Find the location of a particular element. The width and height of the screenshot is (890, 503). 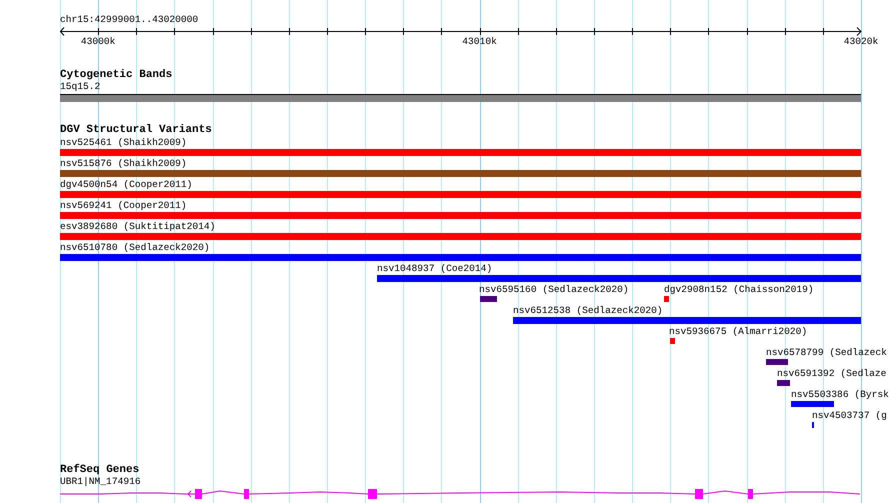

gene-model-drawing is located at coordinates (460, 494).